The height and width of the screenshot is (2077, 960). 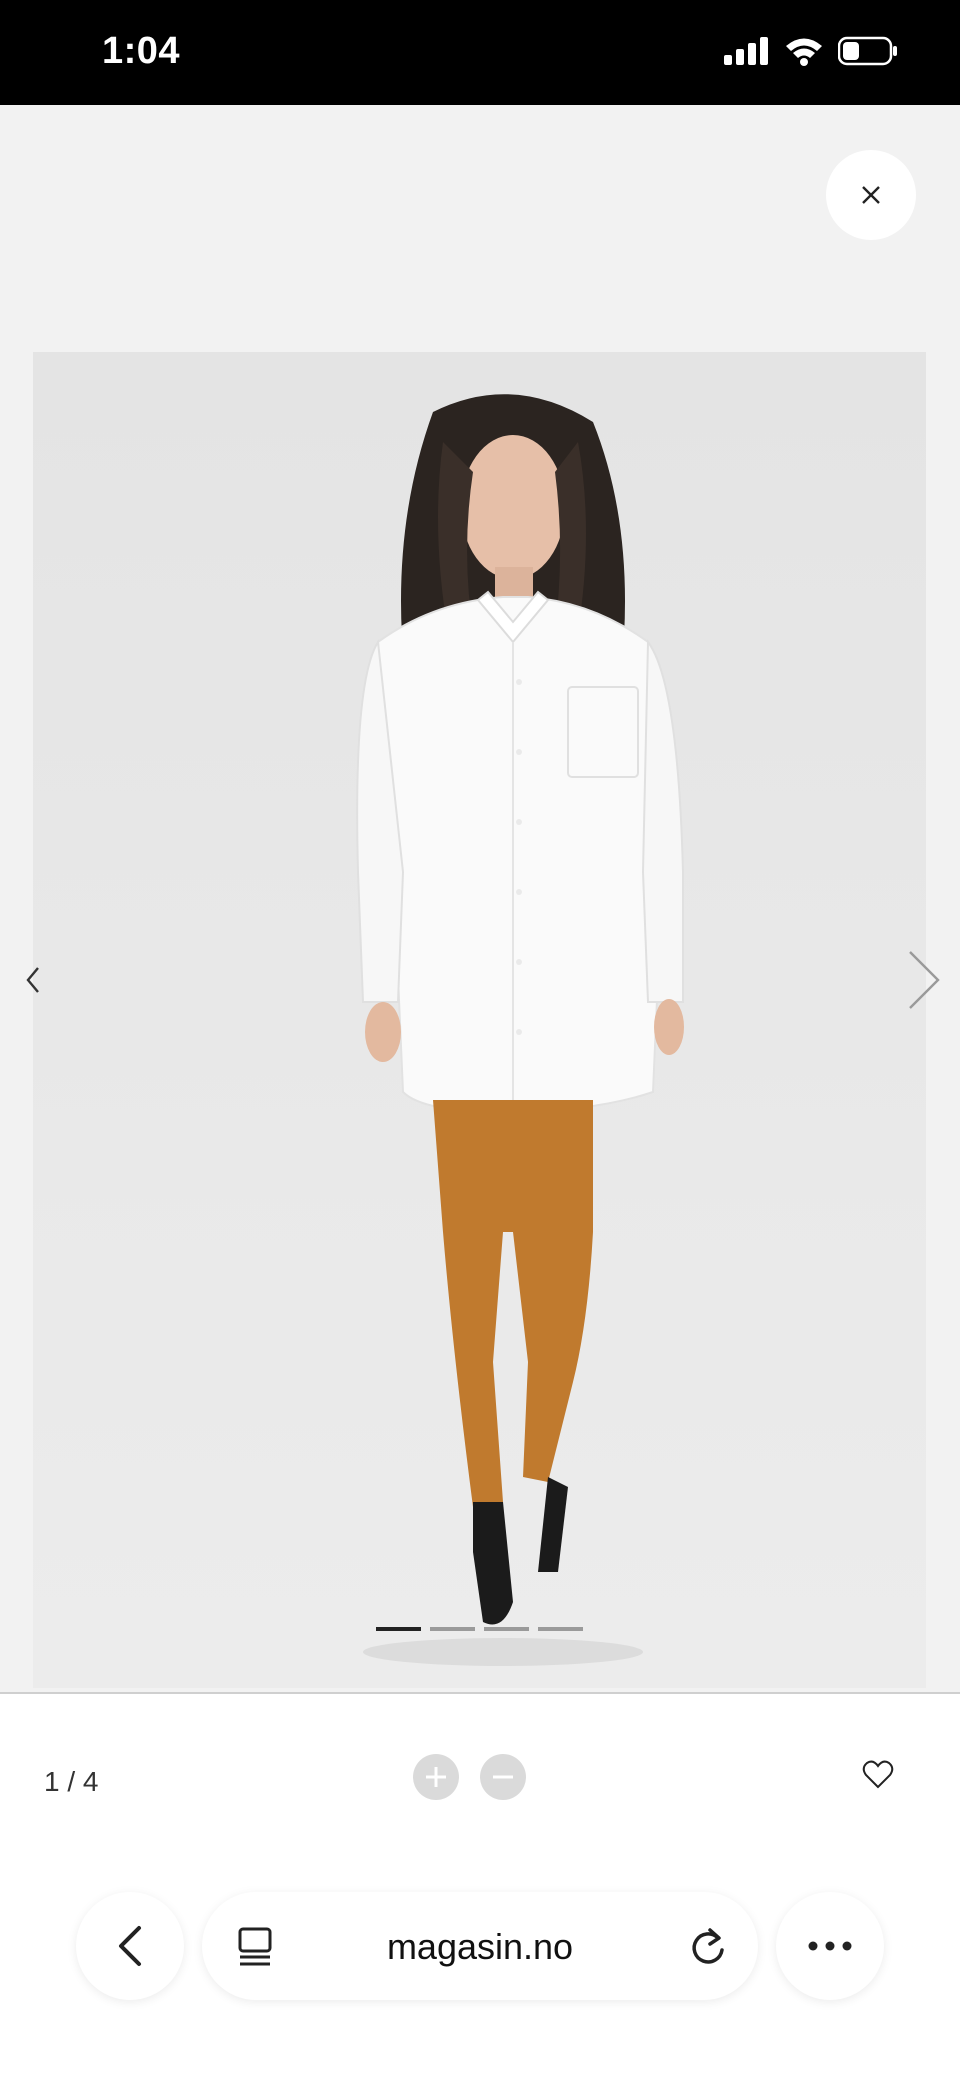 I want to click on zoom-in-button, so click(x=436, y=1777).